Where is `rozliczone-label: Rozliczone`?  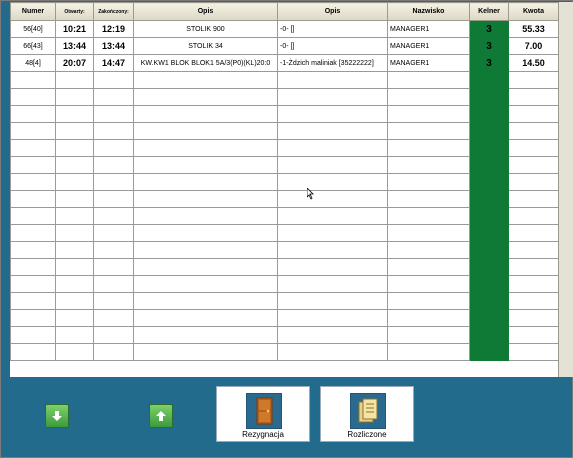 rozliczone-label: Rozliczone is located at coordinates (367, 434).